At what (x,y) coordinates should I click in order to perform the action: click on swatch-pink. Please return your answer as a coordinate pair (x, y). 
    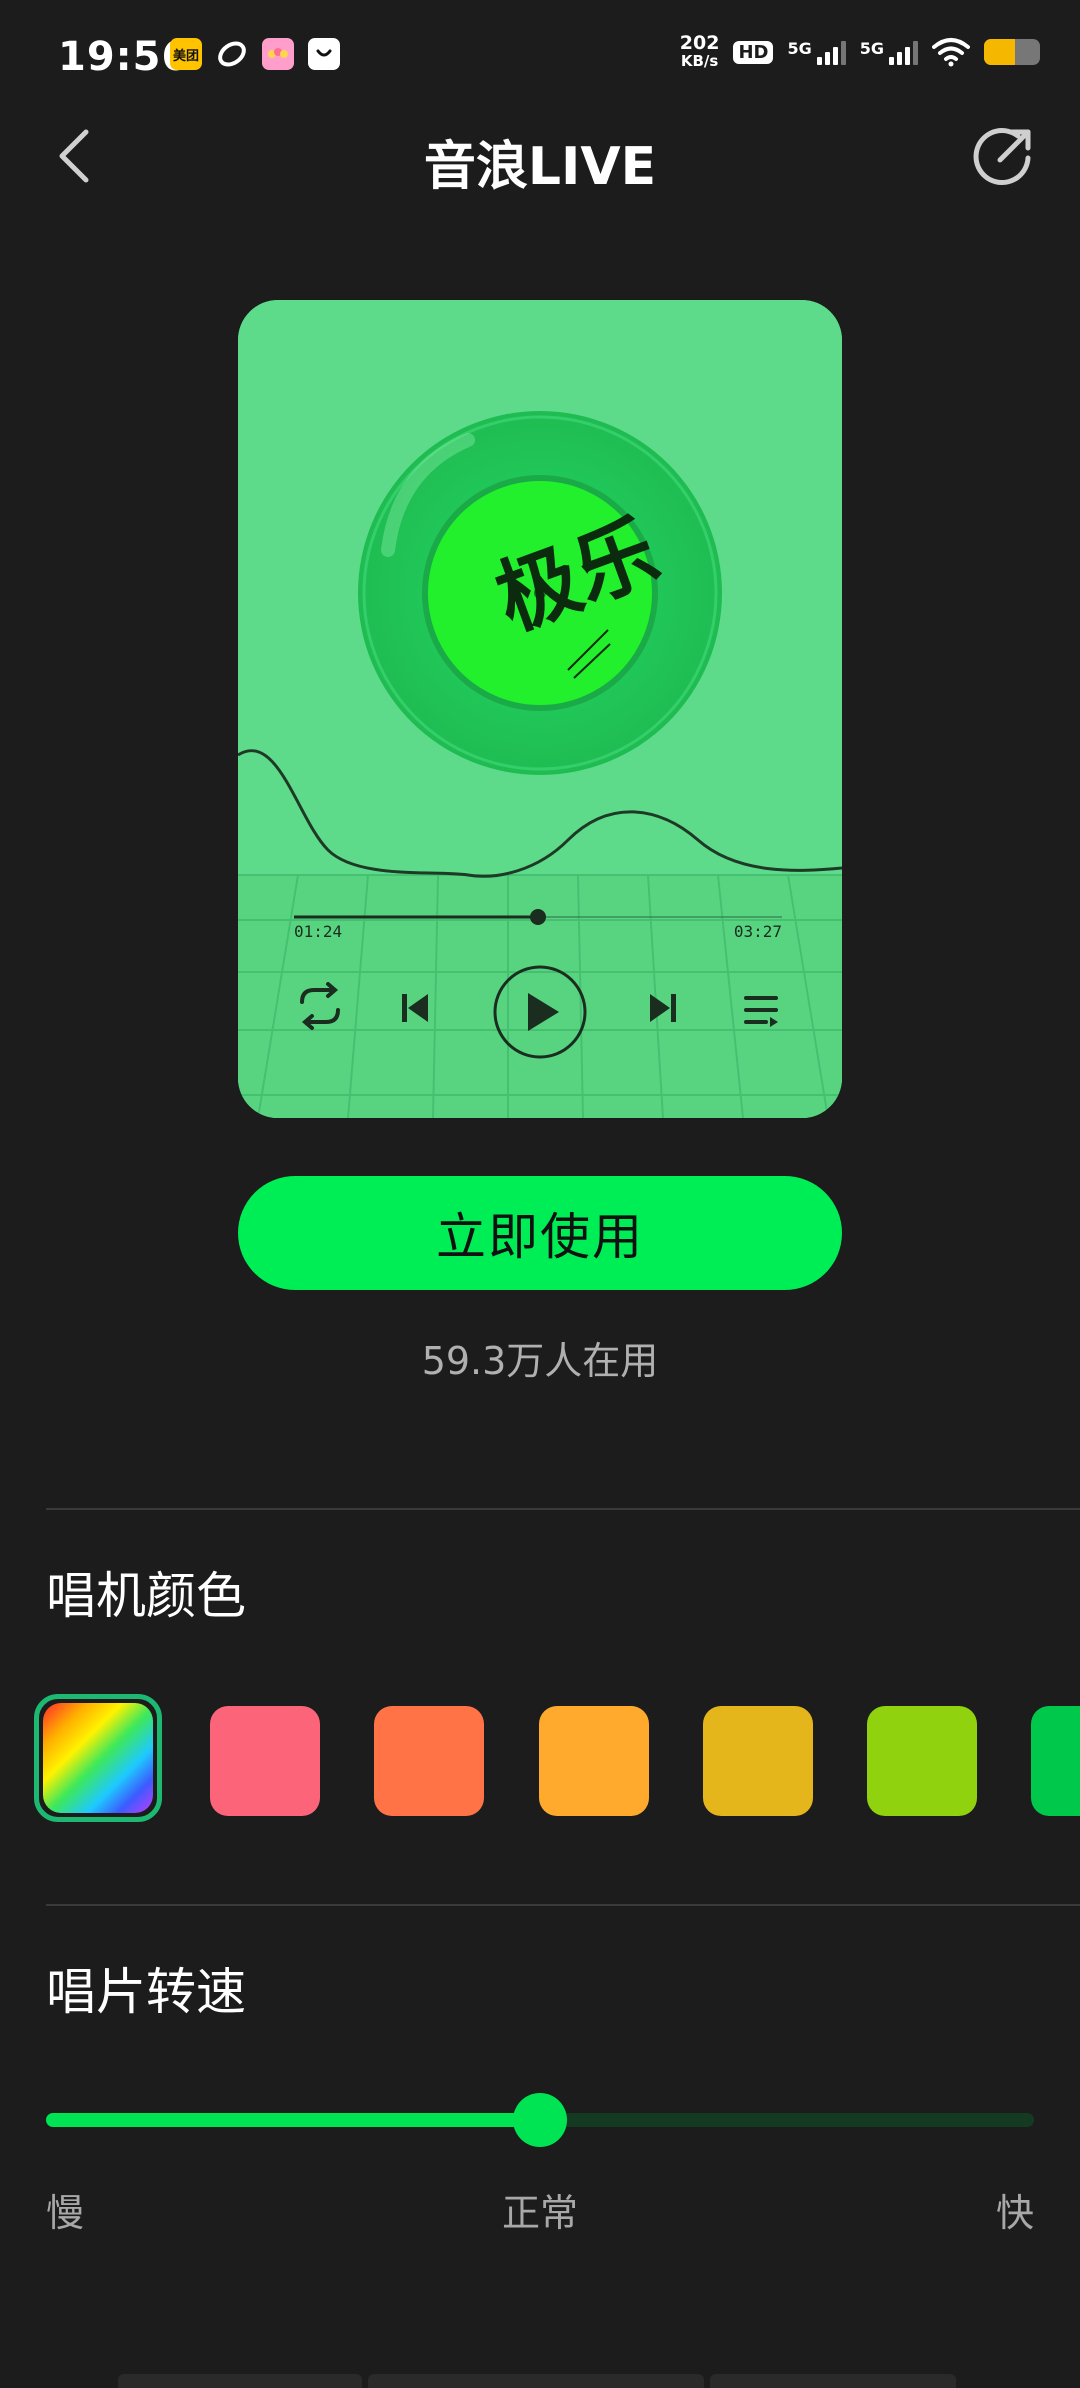
    Looking at the image, I should click on (265, 1761).